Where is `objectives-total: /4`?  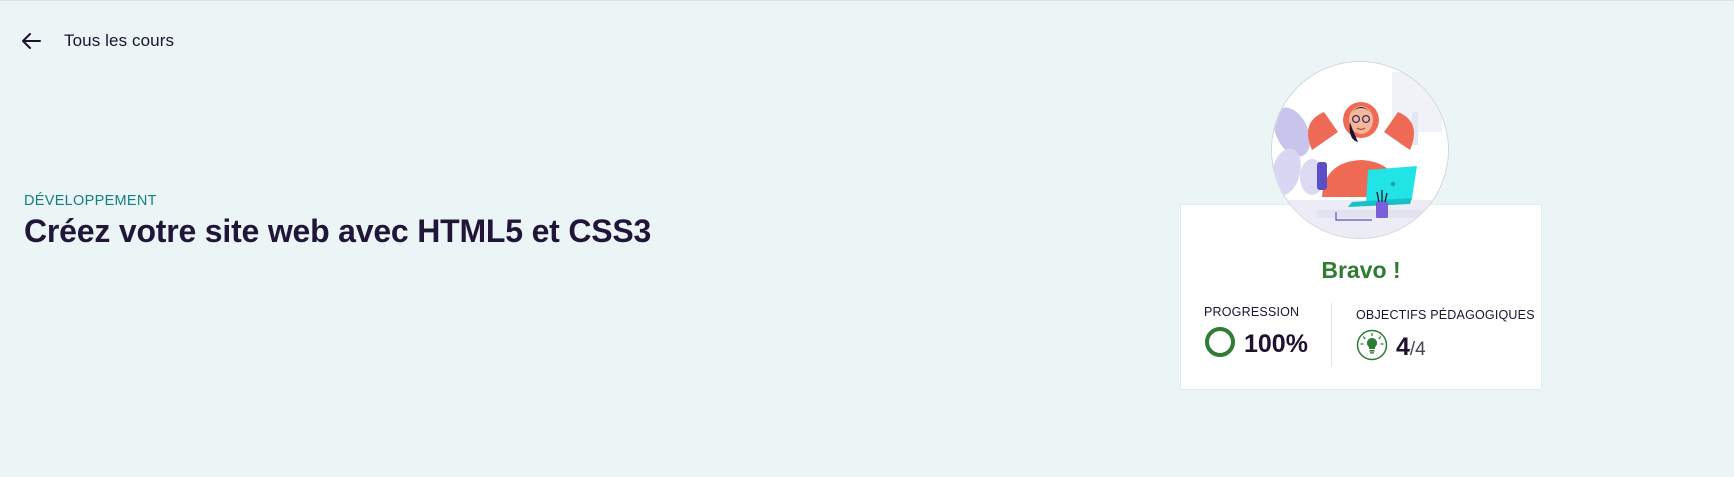 objectives-total: /4 is located at coordinates (1417, 349).